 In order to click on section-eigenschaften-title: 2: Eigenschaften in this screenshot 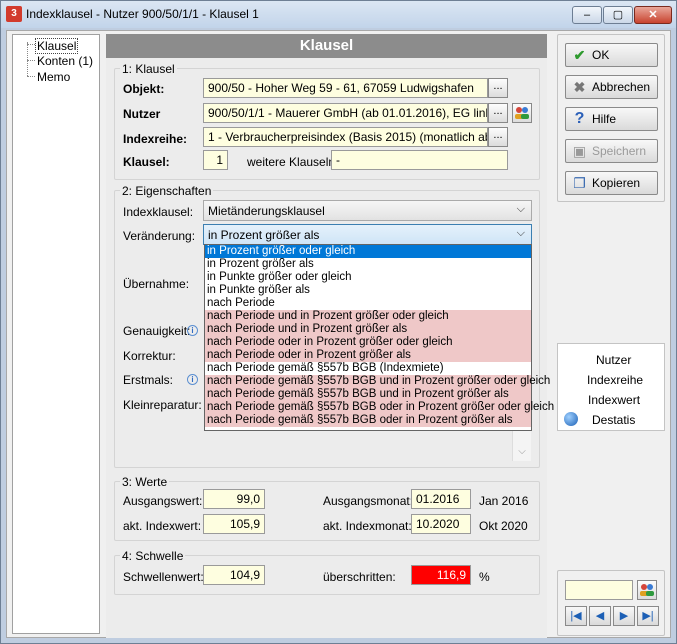, I will do `click(167, 191)`.